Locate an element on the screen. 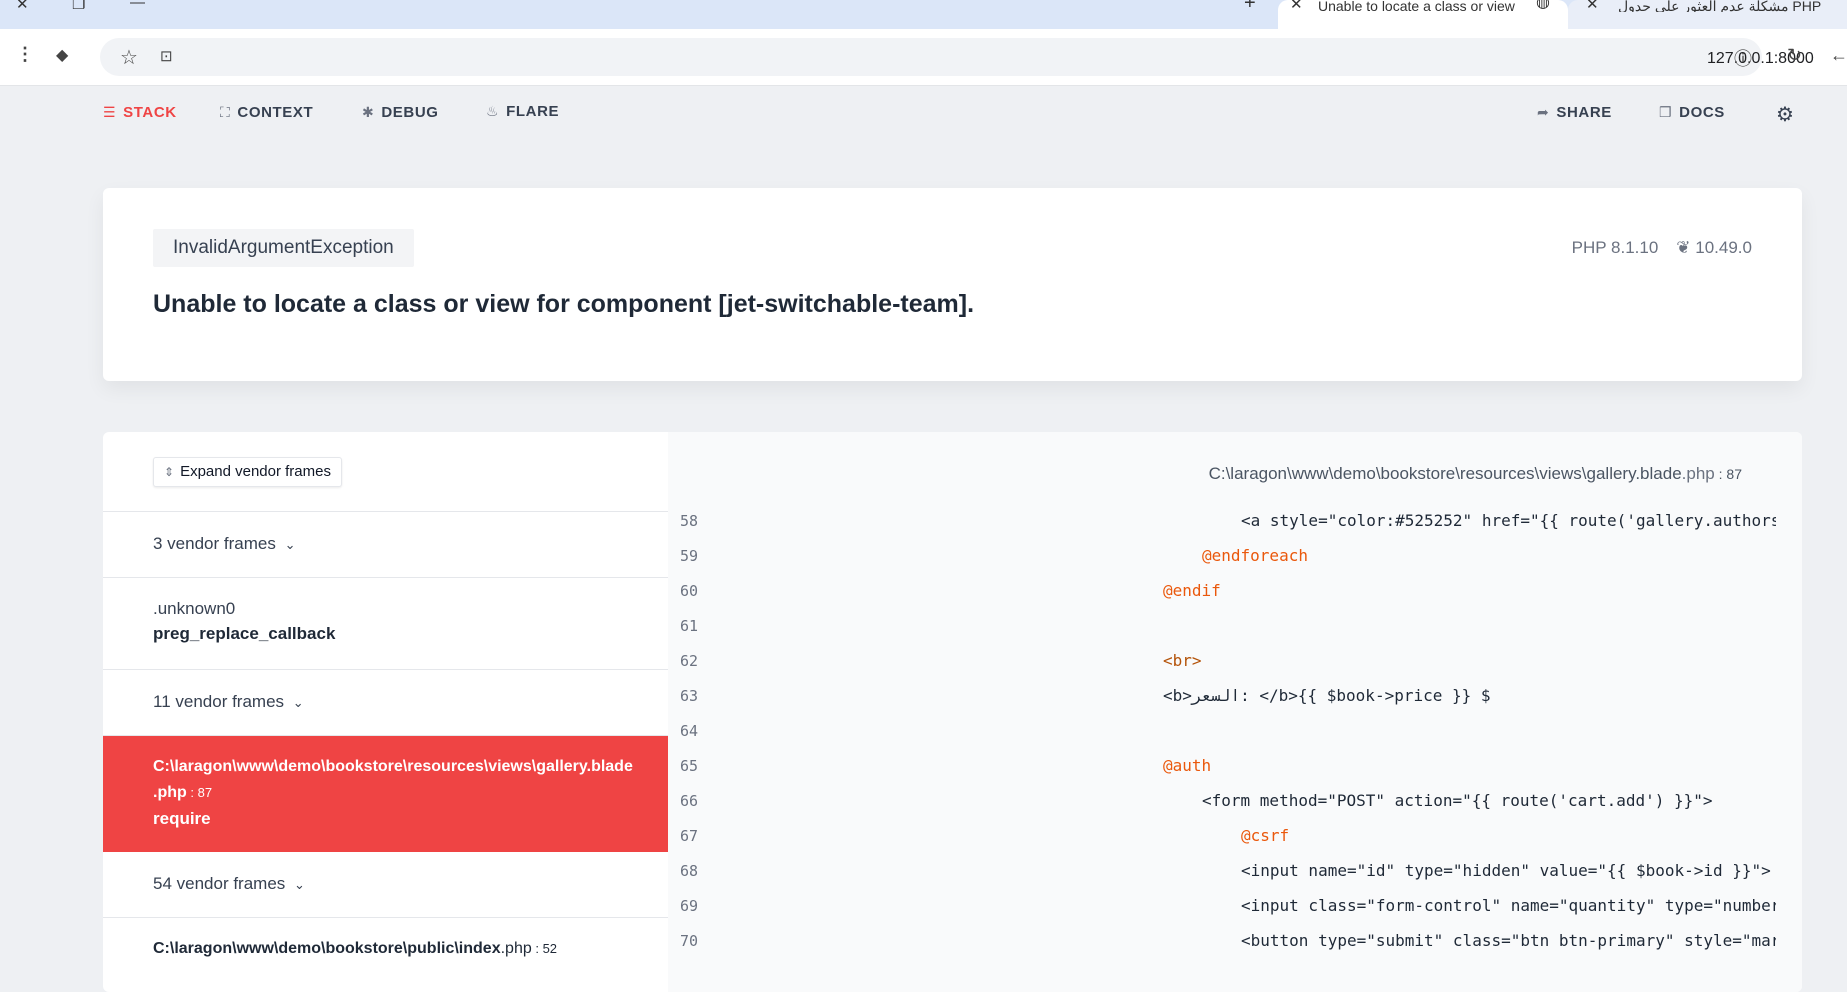 Image resolution: width=1847 pixels, height=992 pixels. translate-icon: ⊡ is located at coordinates (166, 56).